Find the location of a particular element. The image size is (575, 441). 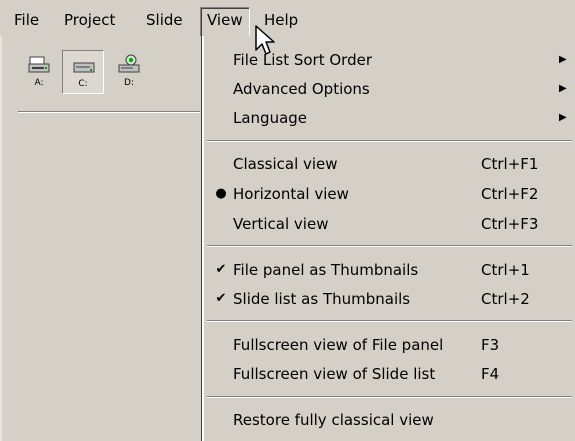

mouse-pointer-icon is located at coordinates (265, 40).